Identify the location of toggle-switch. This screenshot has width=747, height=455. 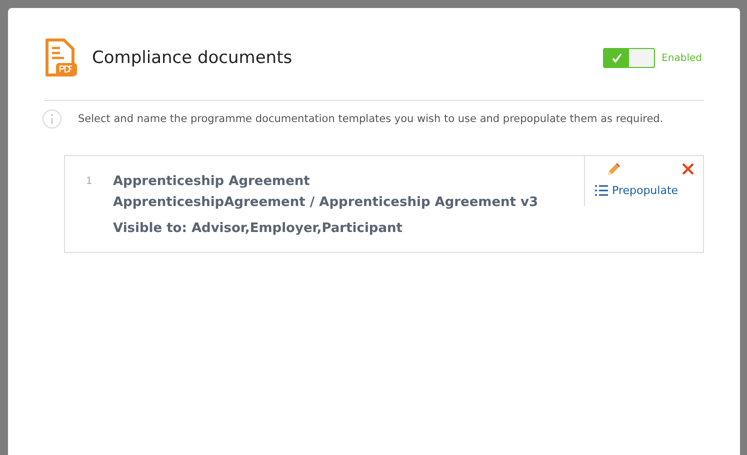
(628, 58).